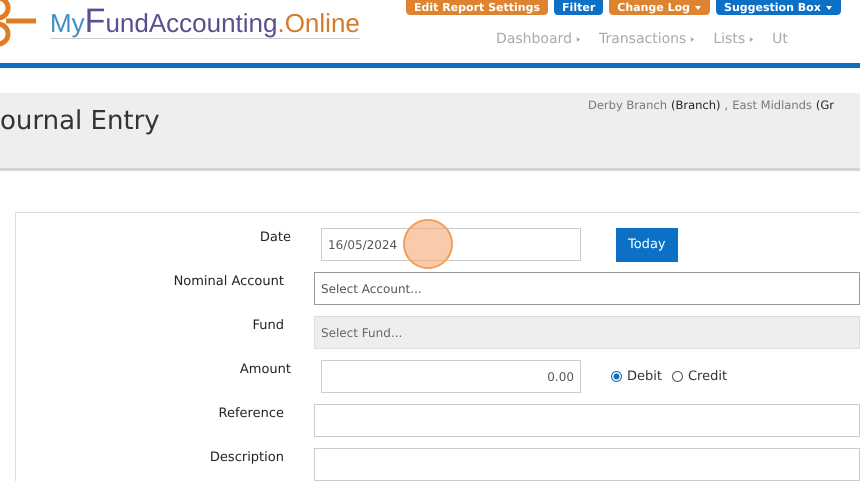  I want to click on date-field: 16/05/2024, so click(451, 244).